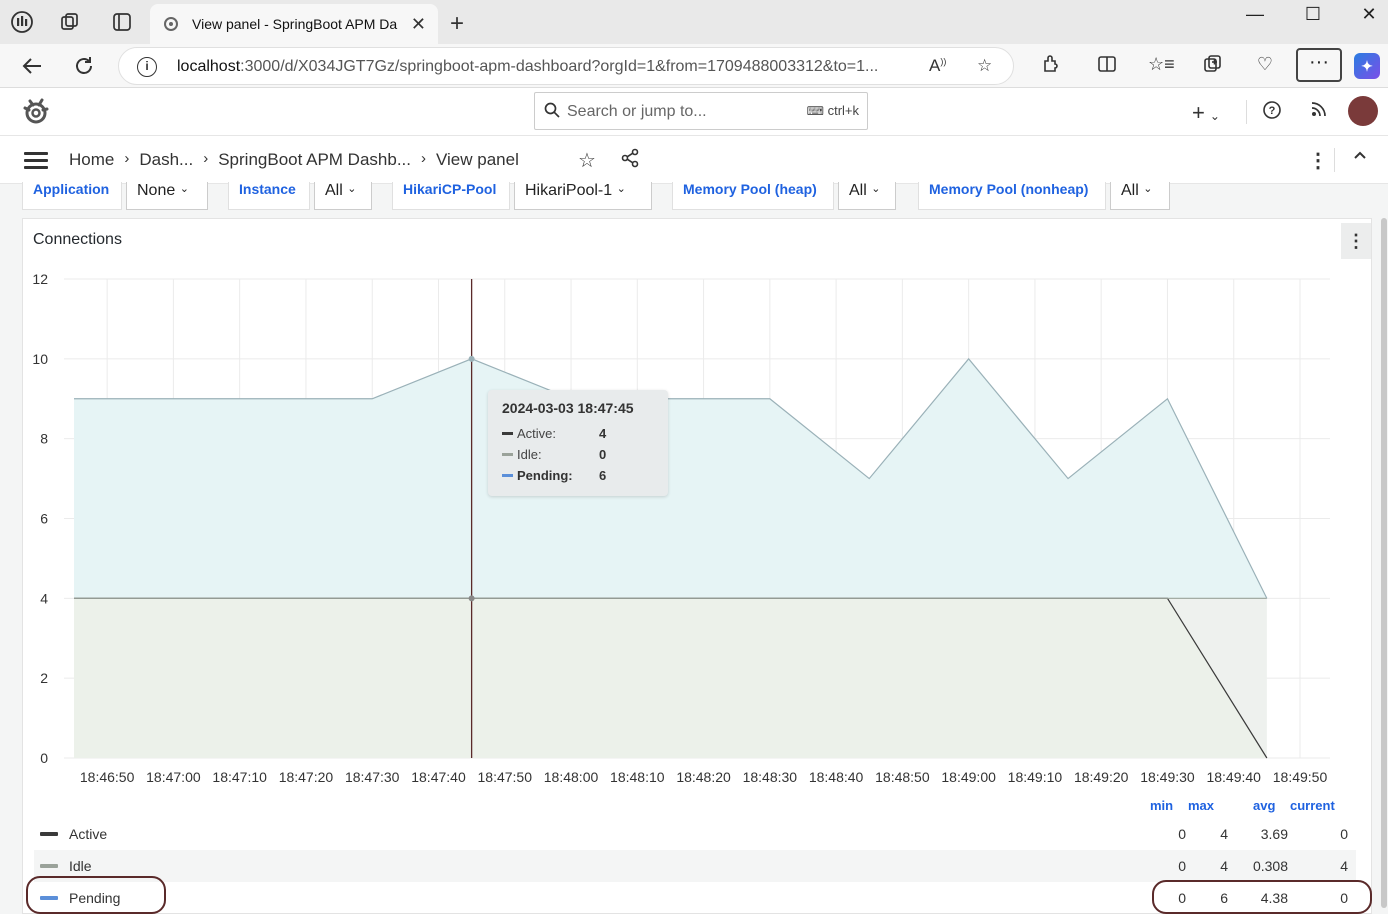  I want to click on workspaces-icon, so click(22, 22).